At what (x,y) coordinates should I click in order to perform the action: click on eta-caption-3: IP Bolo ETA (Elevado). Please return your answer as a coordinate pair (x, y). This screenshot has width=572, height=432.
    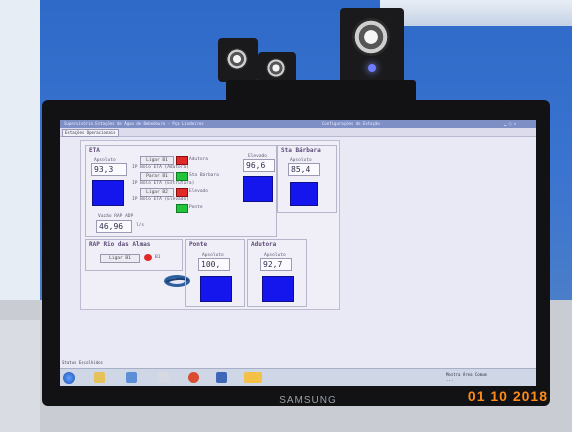
    Looking at the image, I should click on (160, 199).